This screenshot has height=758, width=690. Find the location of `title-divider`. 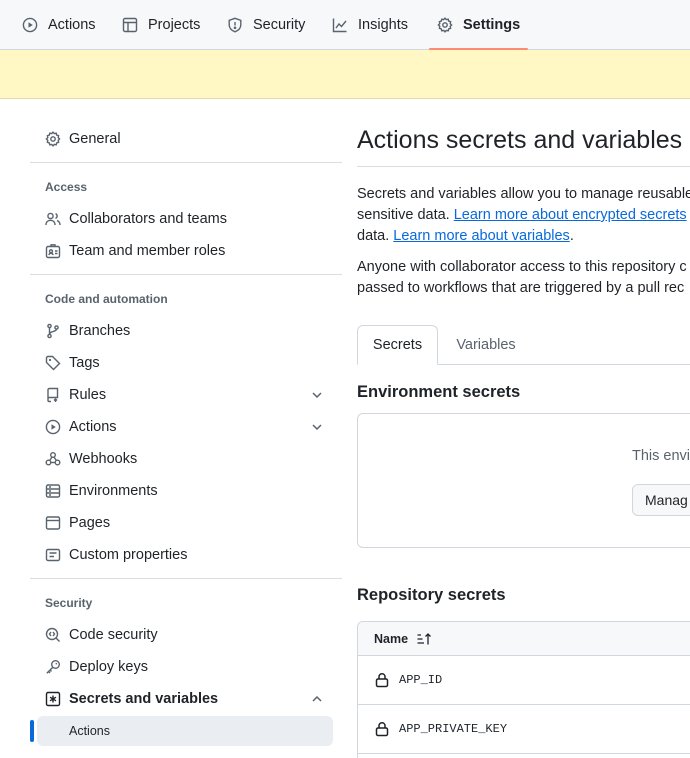

title-divider is located at coordinates (523, 166).